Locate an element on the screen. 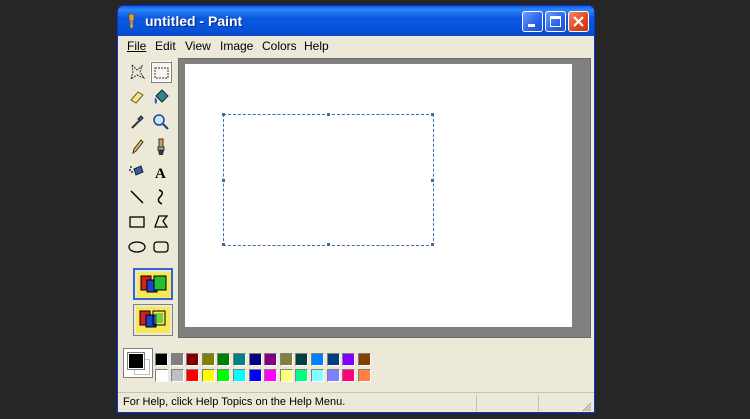 This screenshot has height=419, width=750. curve-icon is located at coordinates (160, 197).